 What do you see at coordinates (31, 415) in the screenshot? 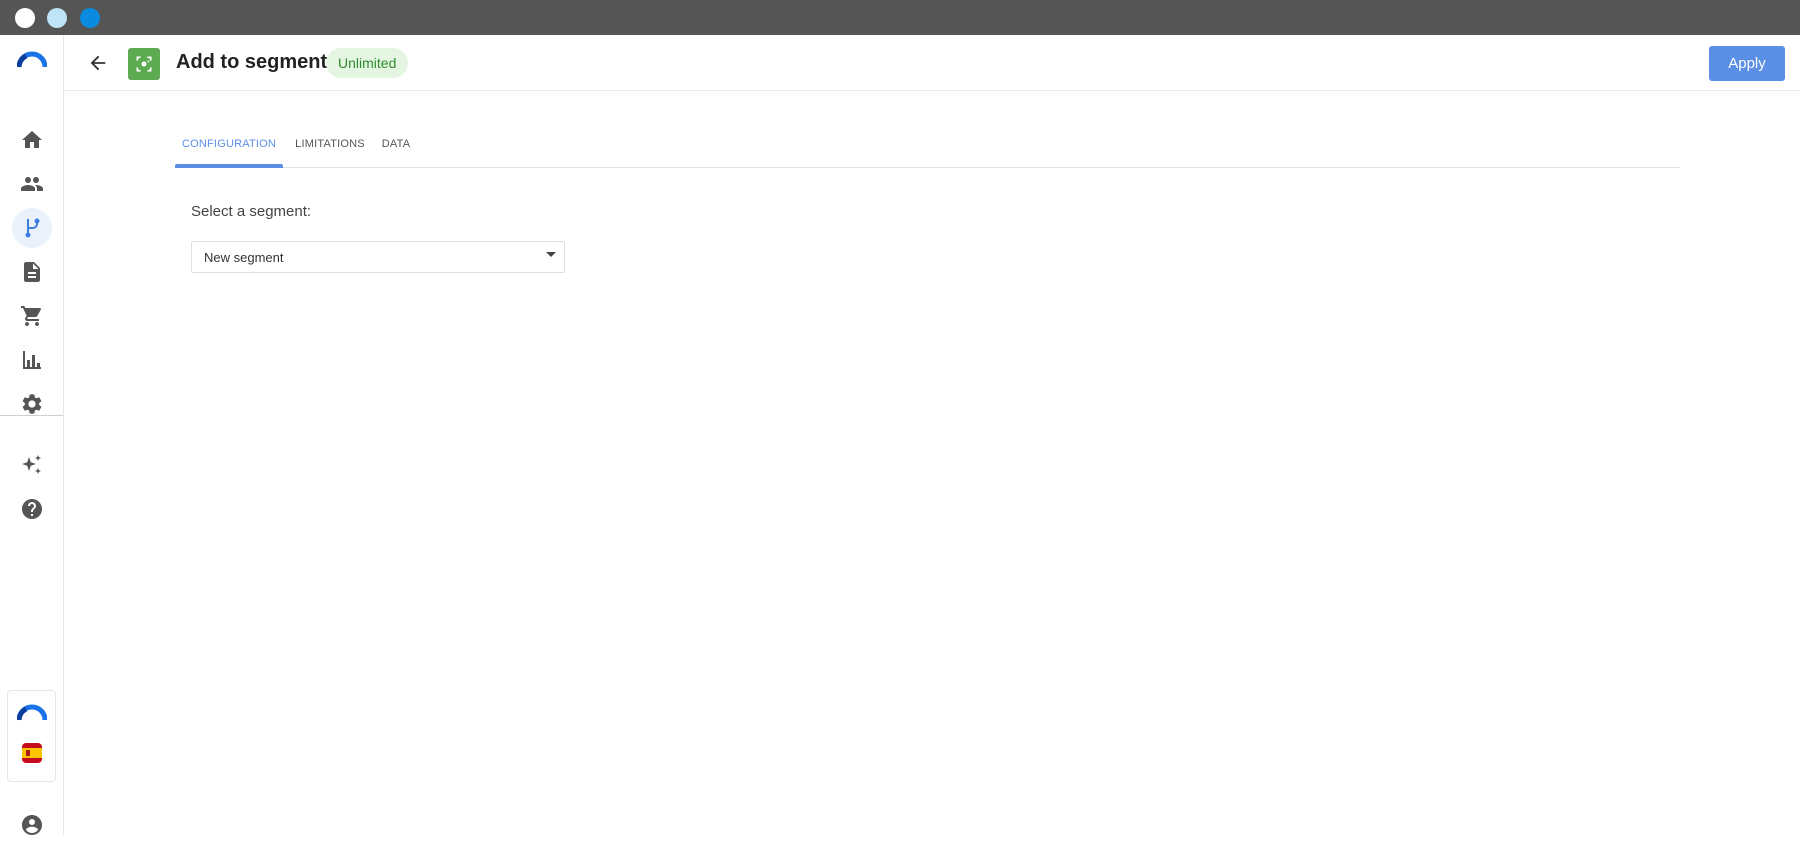
I see `sidebar-divider` at bounding box center [31, 415].